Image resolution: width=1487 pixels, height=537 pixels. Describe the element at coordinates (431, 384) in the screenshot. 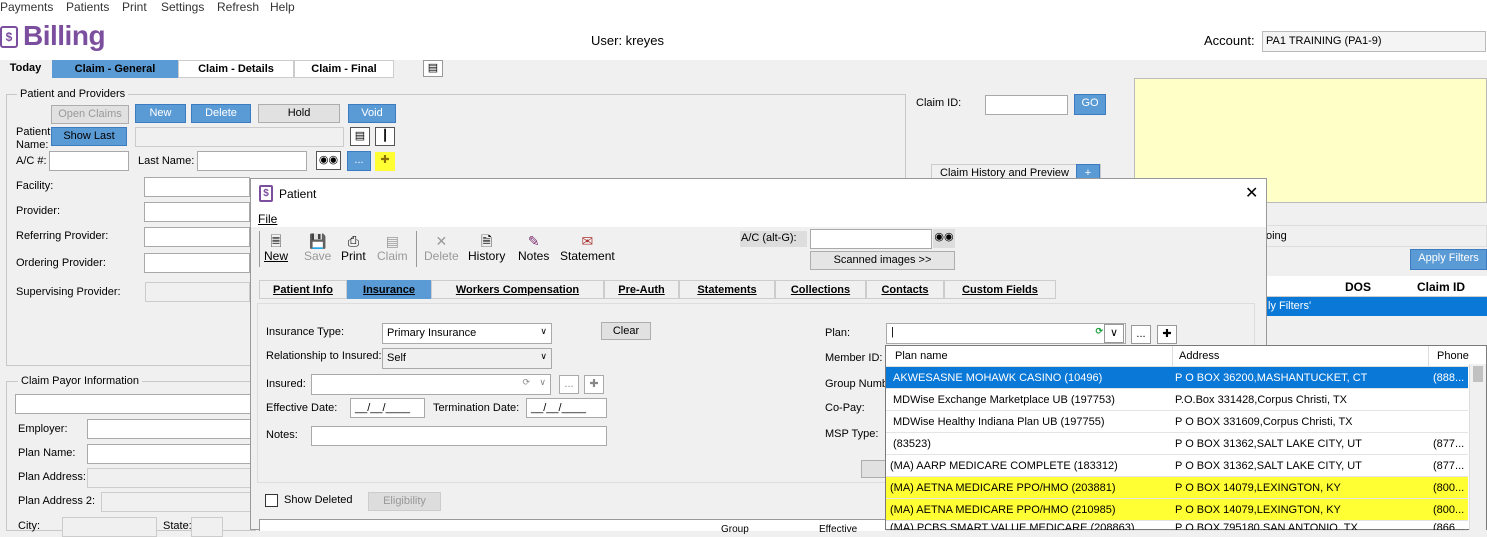

I see `insured-select: ⟳ ∨` at that location.